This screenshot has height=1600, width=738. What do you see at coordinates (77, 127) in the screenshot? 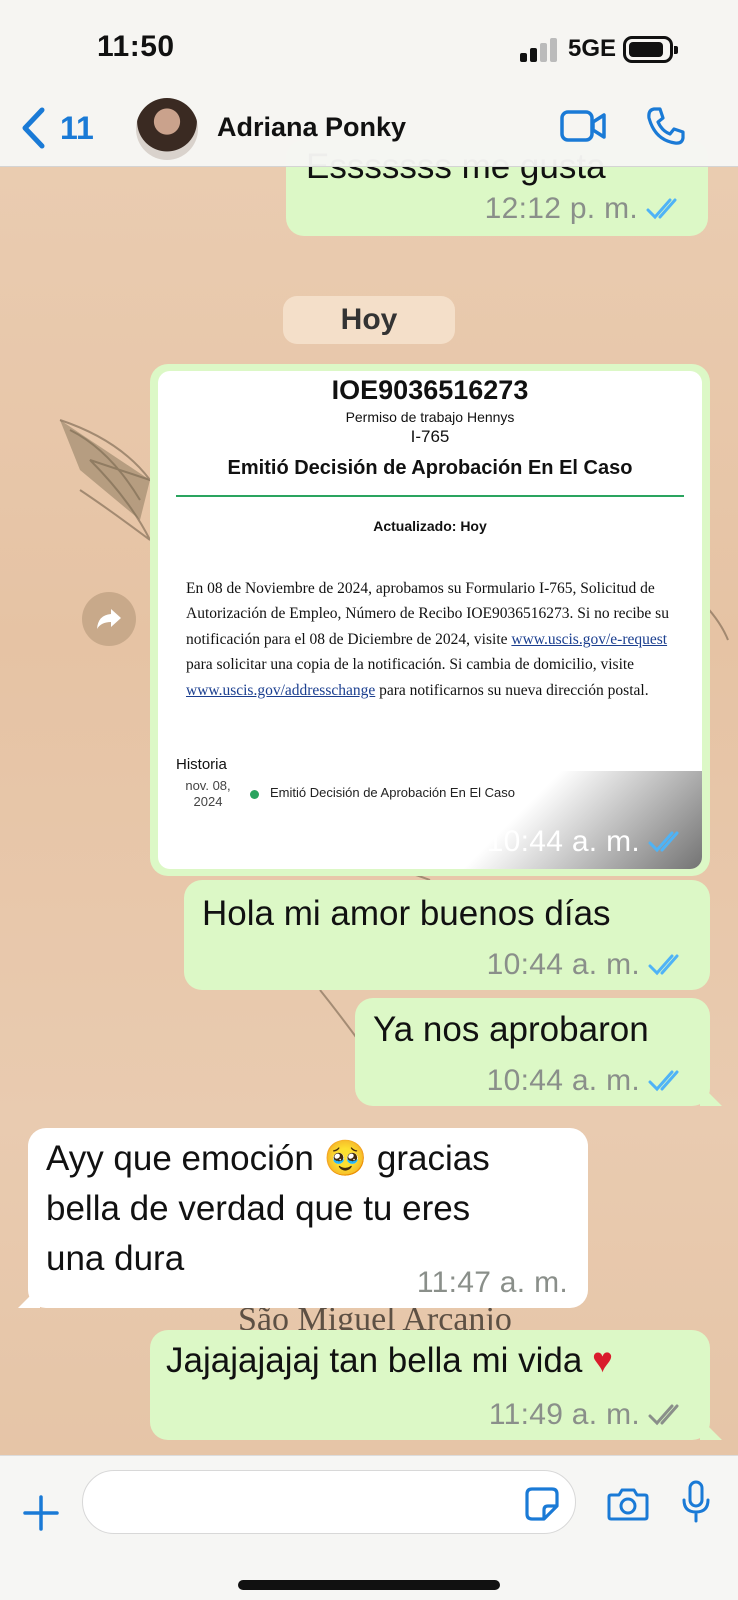
I see `unread-count: 11` at bounding box center [77, 127].